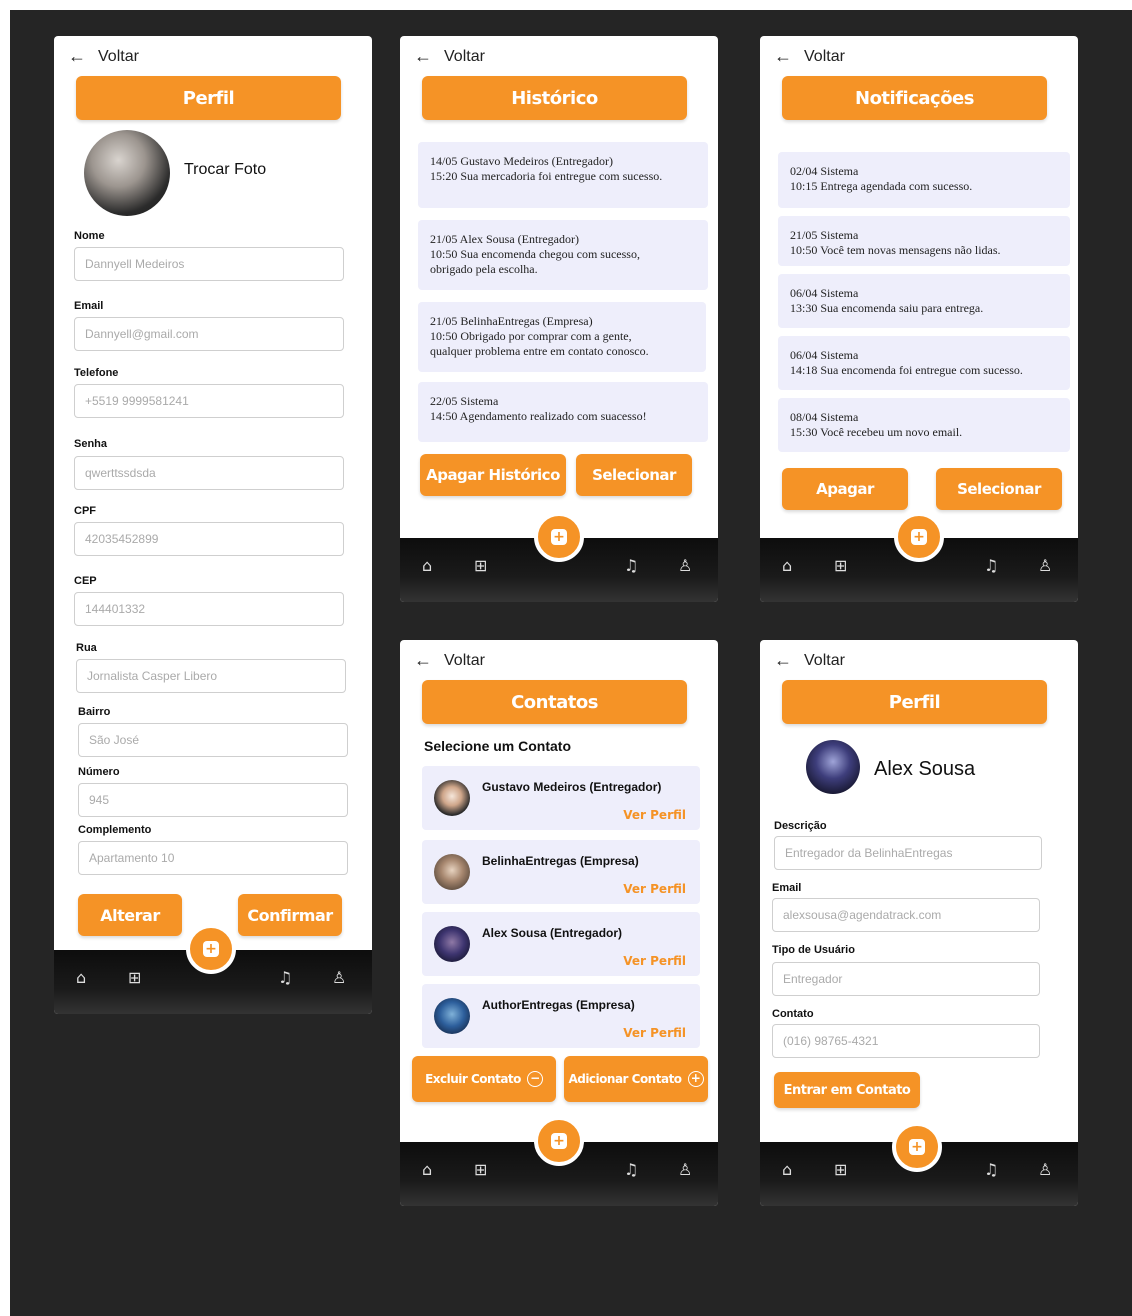 The width and height of the screenshot is (1132, 1316). What do you see at coordinates (213, 800) in the screenshot?
I see `number-field: 945` at bounding box center [213, 800].